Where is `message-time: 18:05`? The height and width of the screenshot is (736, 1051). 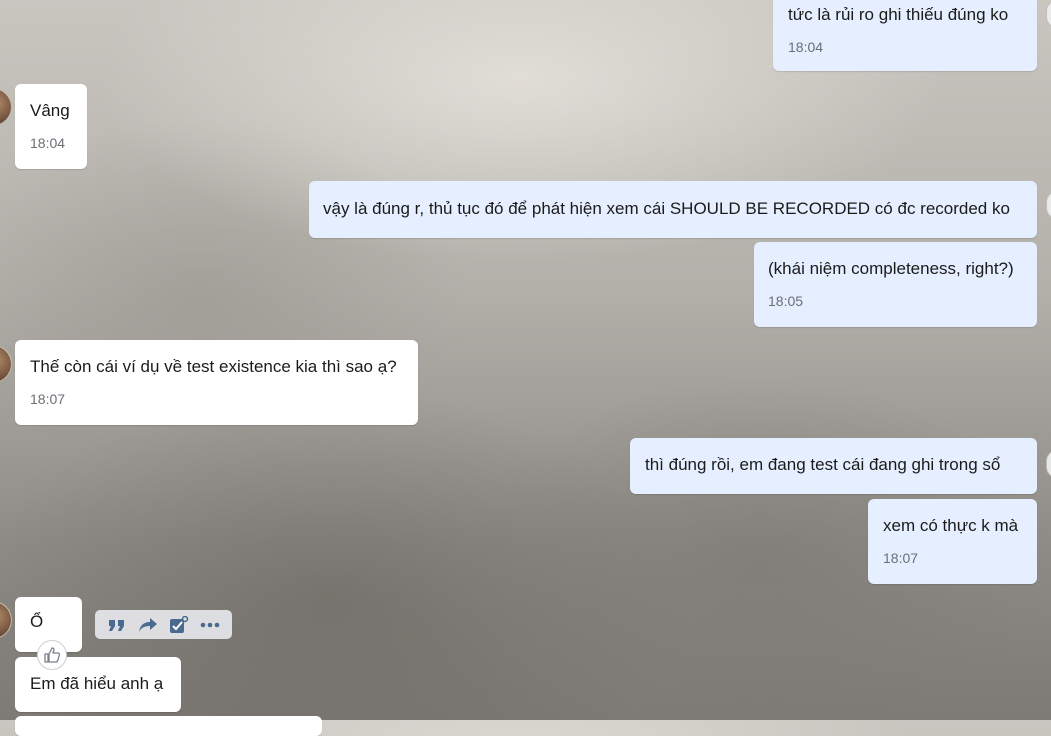
message-time: 18:05 is located at coordinates (786, 301).